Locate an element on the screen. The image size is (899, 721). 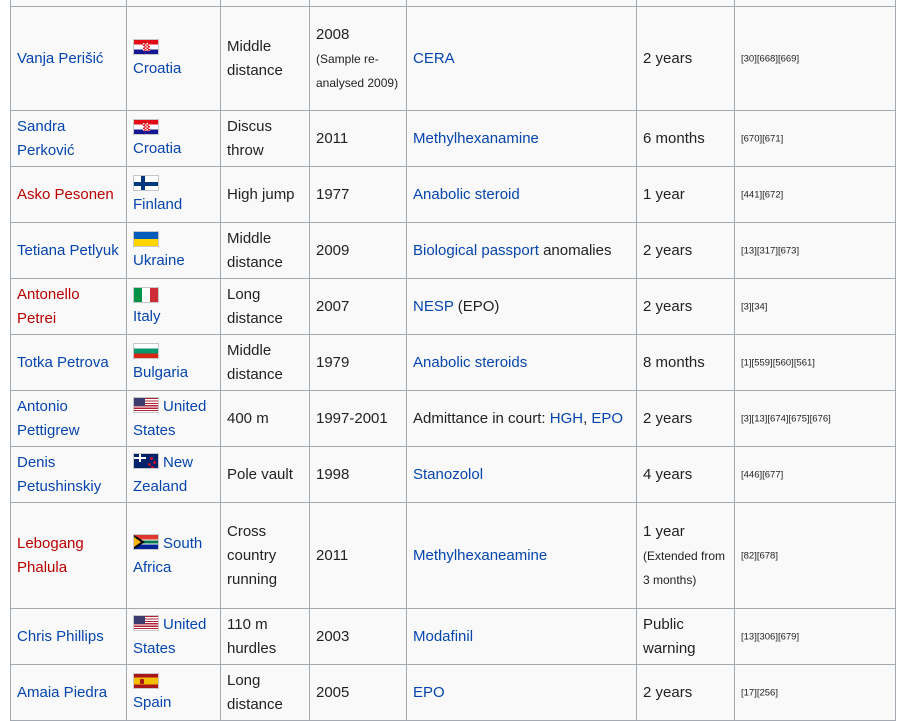
athlete-link: Tetiana Petlyuk is located at coordinates (68, 250).